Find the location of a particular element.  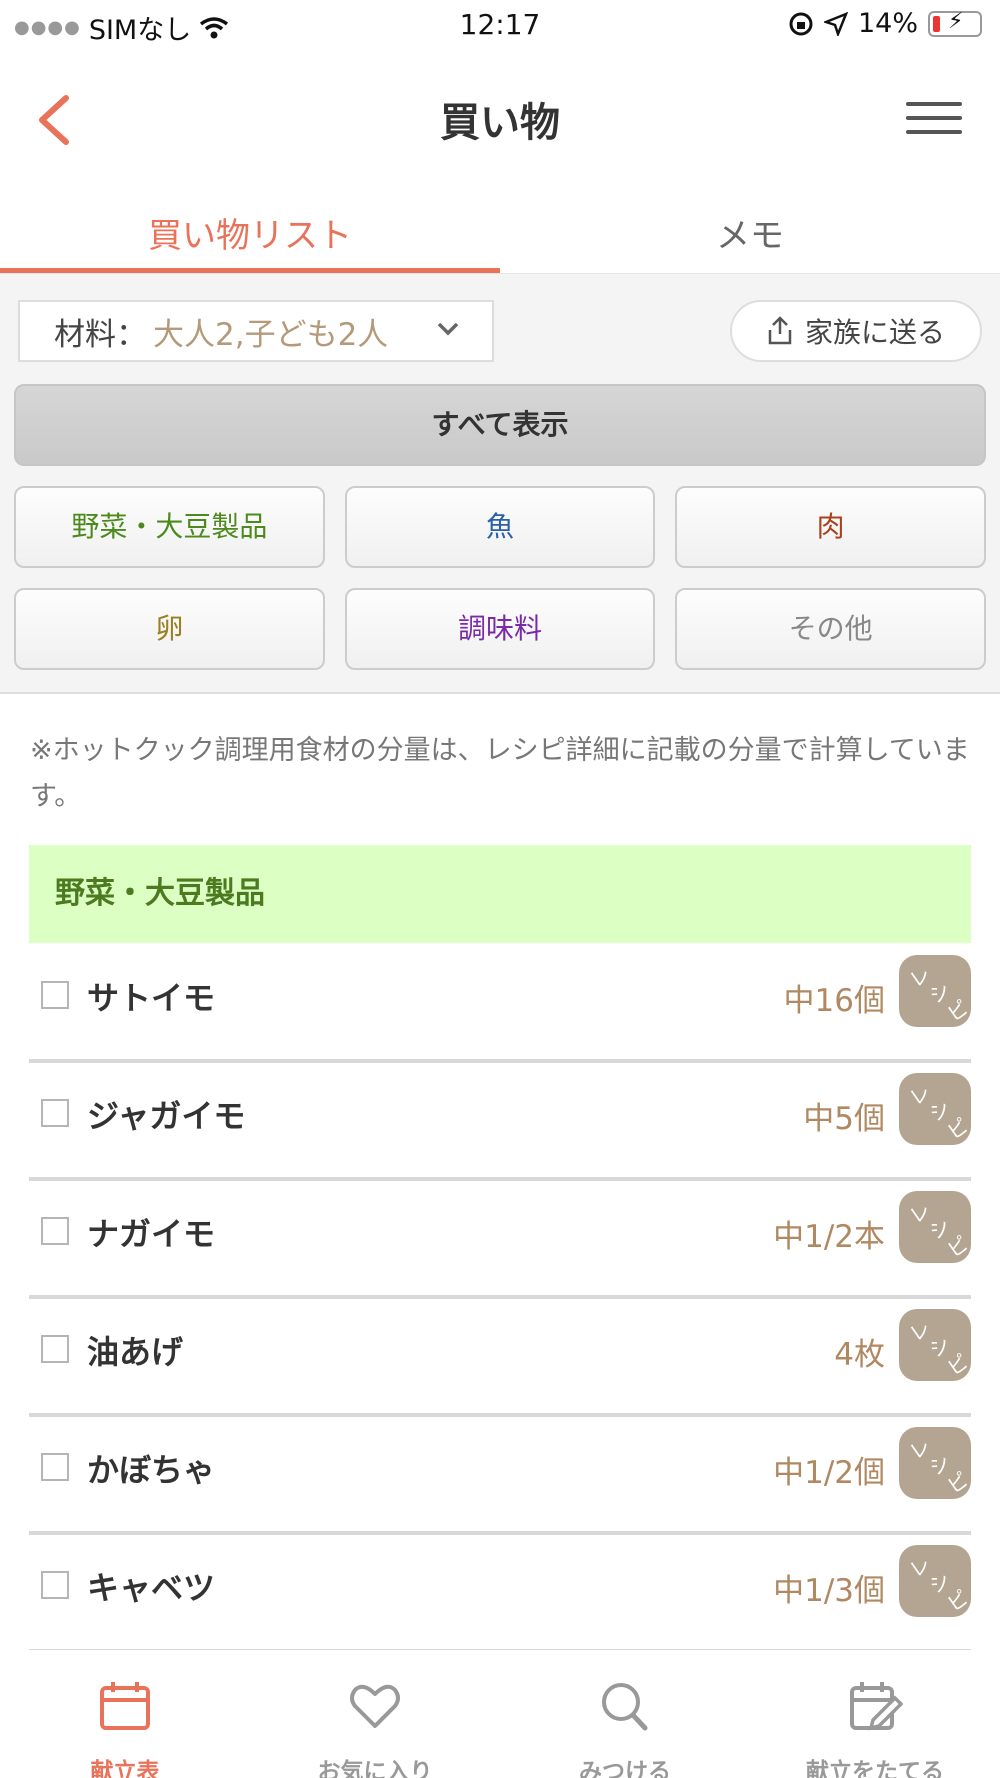

chevron-down-icon is located at coordinates (448, 331).